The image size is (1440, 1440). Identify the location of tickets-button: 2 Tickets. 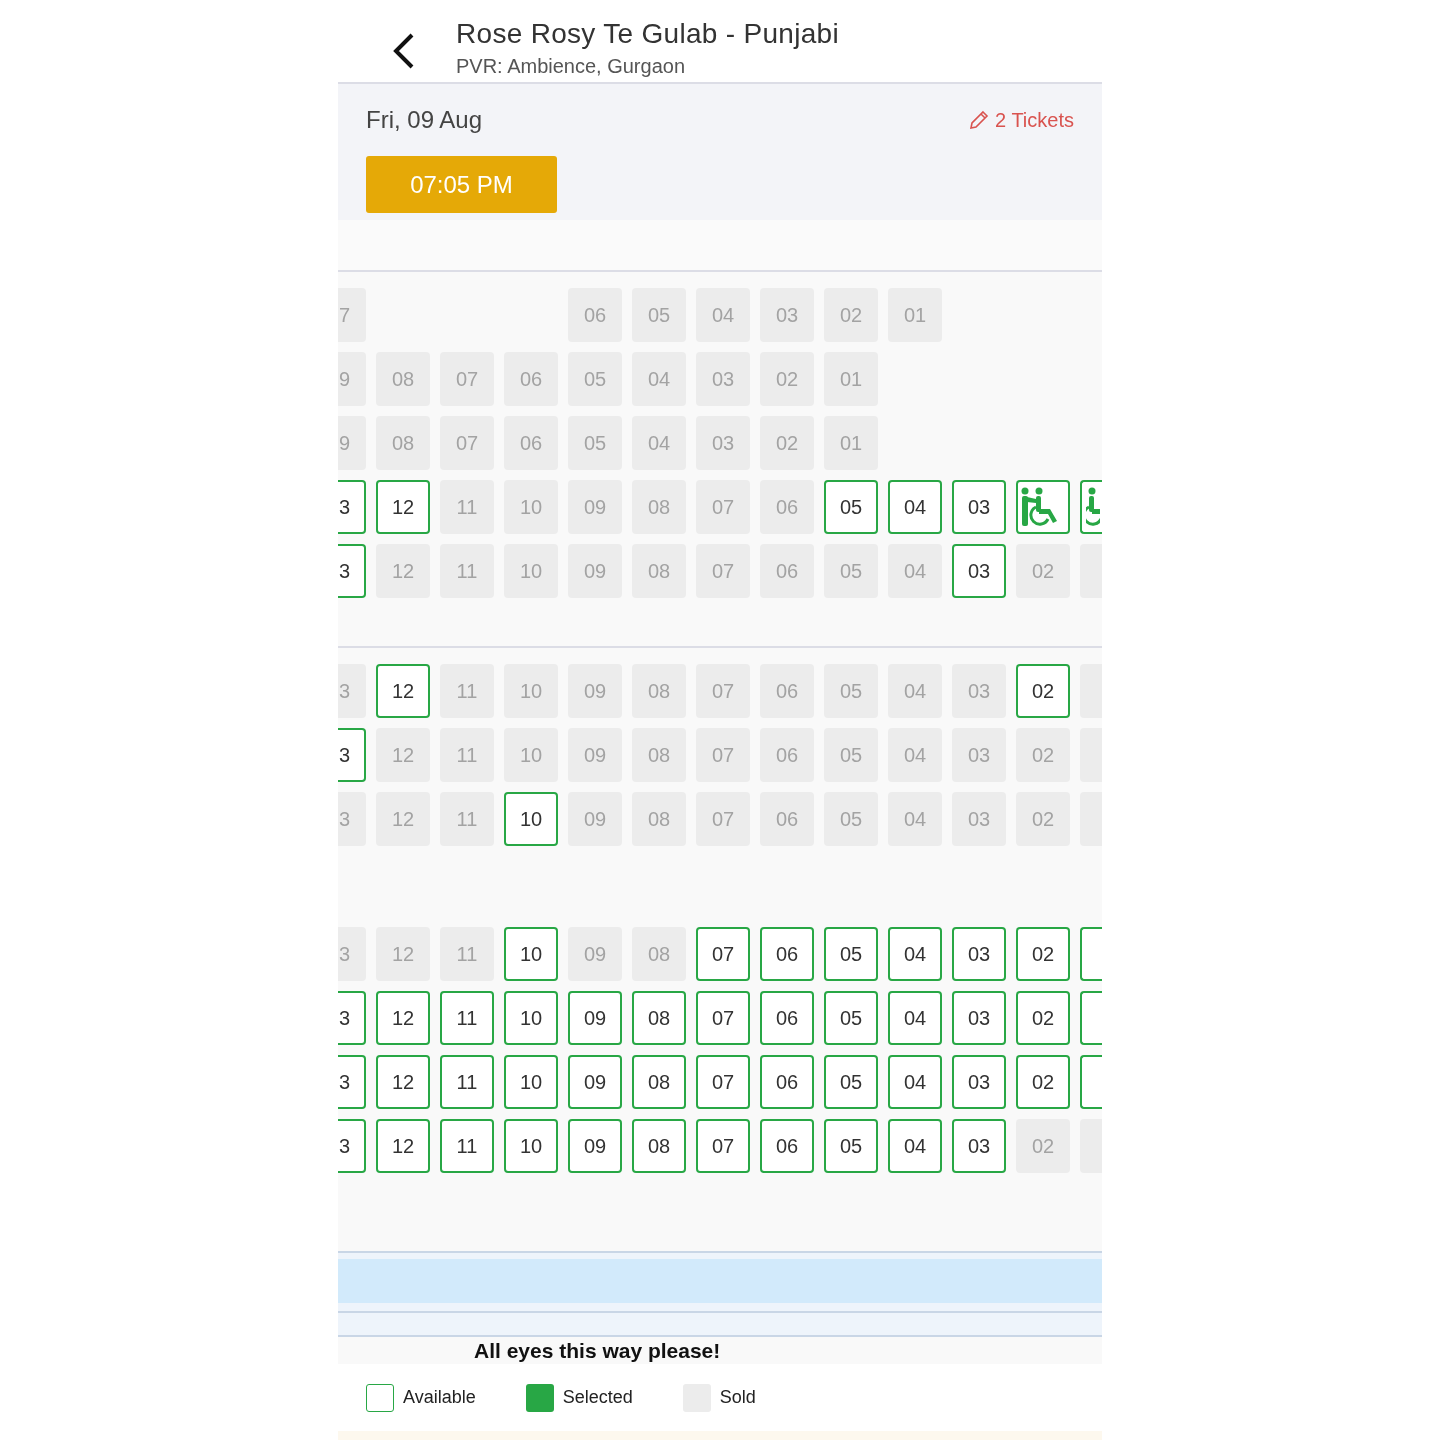
(1021, 120).